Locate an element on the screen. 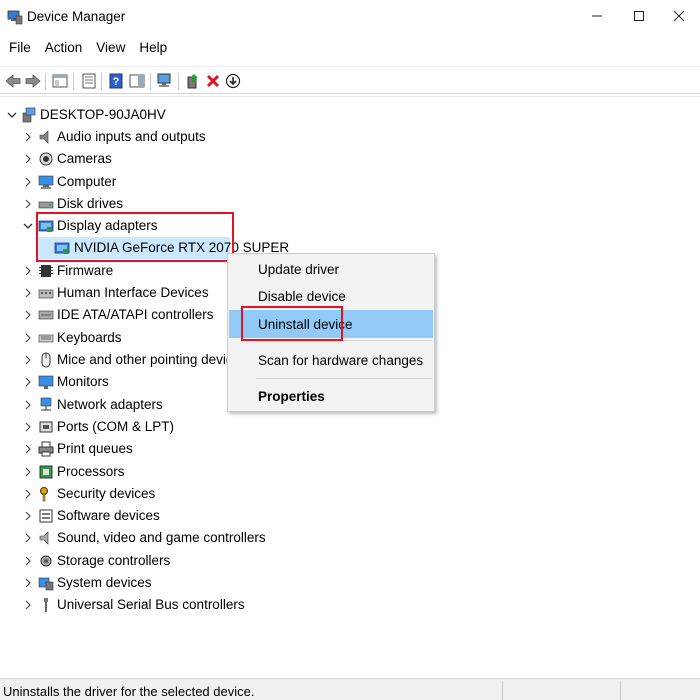 The height and width of the screenshot is (700, 700). keyboard-icon is located at coordinates (46, 338).